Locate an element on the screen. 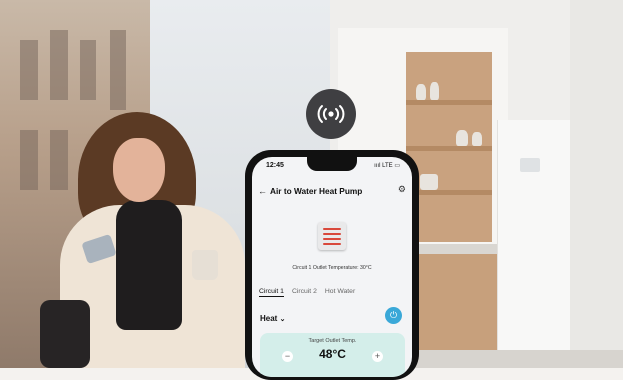 This screenshot has width=623, height=380. outlet-temperature-label: Circuit 1 Outlet Temperature: 30°C is located at coordinates (332, 268).